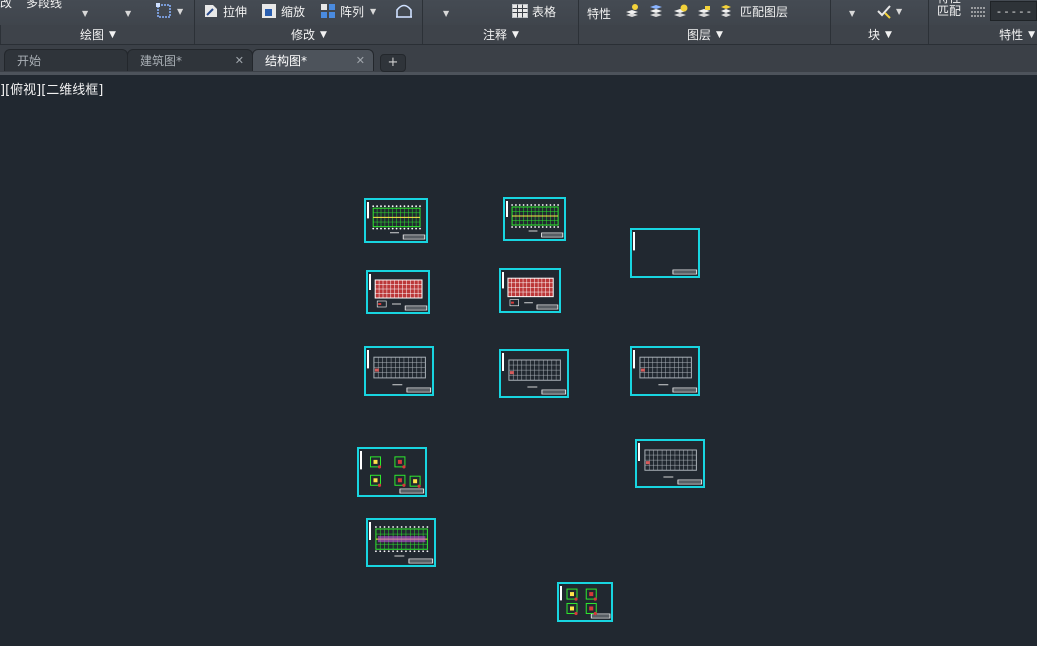  I want to click on tab-start: 开始, so click(66, 60).